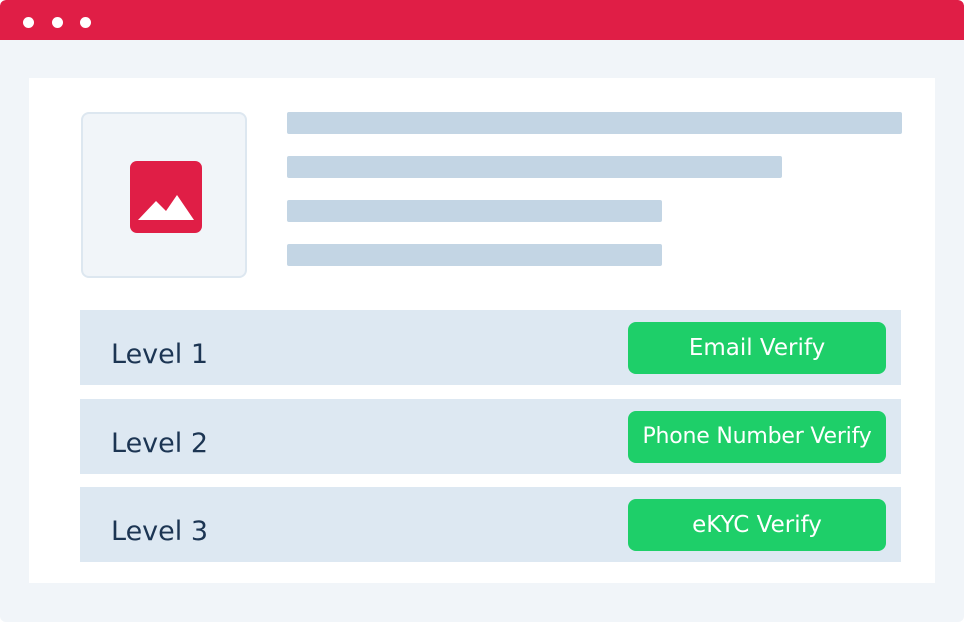 This screenshot has height=622, width=964. What do you see at coordinates (490, 524) in the screenshot?
I see `level-row-3: Level 3 eKYC Verify` at bounding box center [490, 524].